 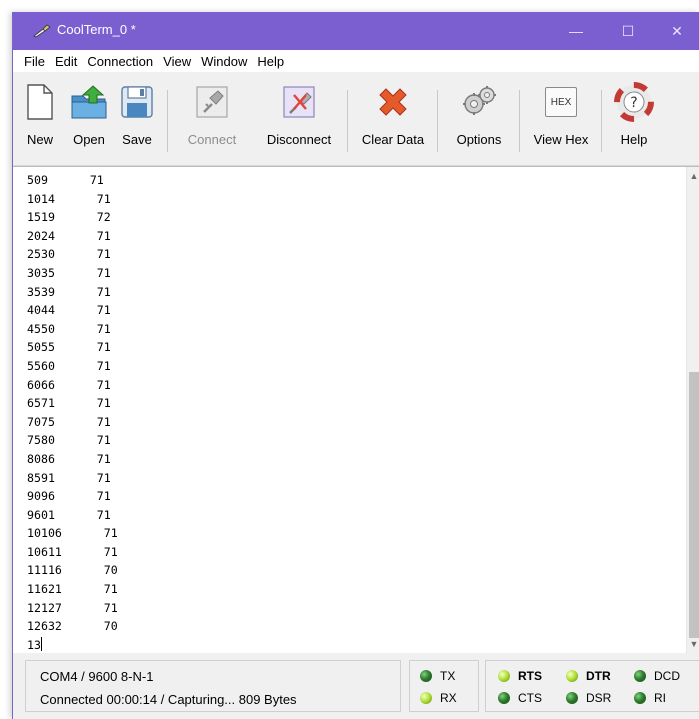 What do you see at coordinates (96, 29) in the screenshot?
I see `window-title: CoolTerm_0 *` at bounding box center [96, 29].